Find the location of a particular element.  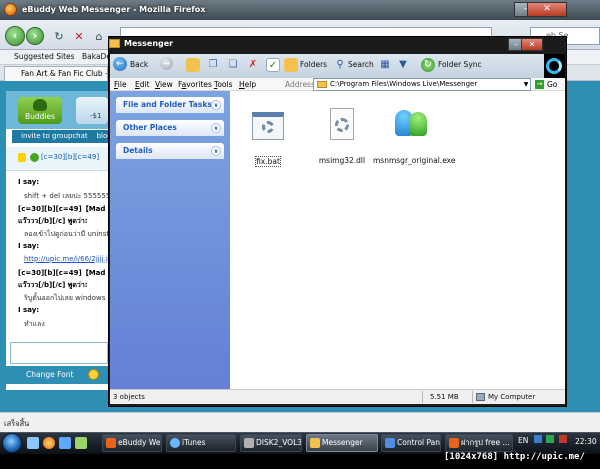

taskbar-label: Messenger is located at coordinates (342, 442).